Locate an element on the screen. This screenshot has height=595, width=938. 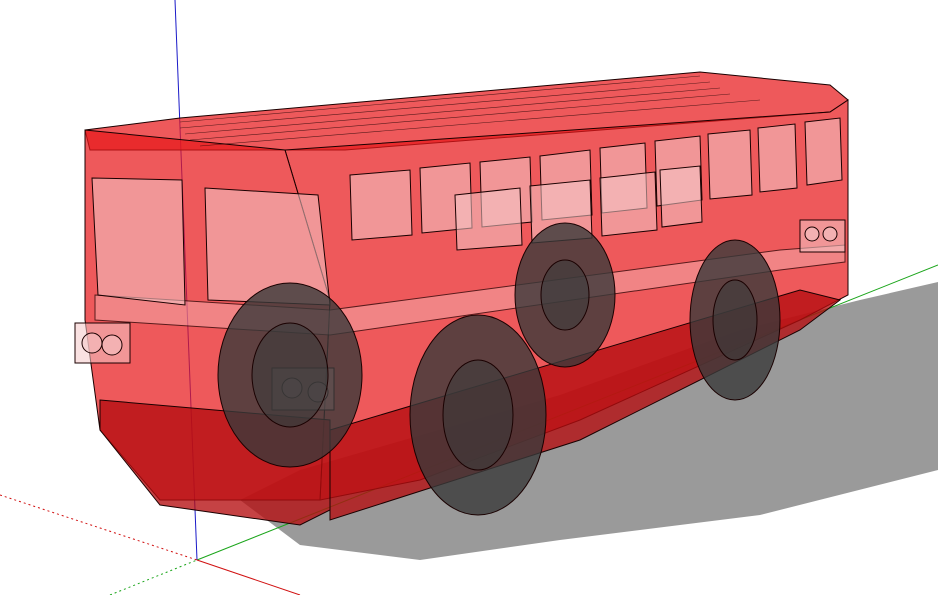
wheel-front-left is located at coordinates (290, 375).